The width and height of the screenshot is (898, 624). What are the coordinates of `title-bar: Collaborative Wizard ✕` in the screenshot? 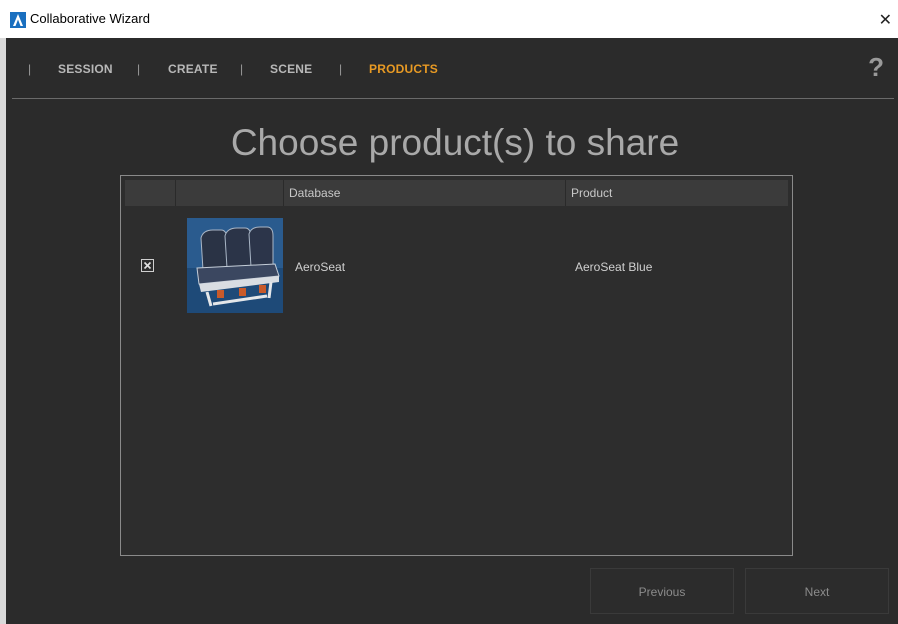 It's located at (449, 19).